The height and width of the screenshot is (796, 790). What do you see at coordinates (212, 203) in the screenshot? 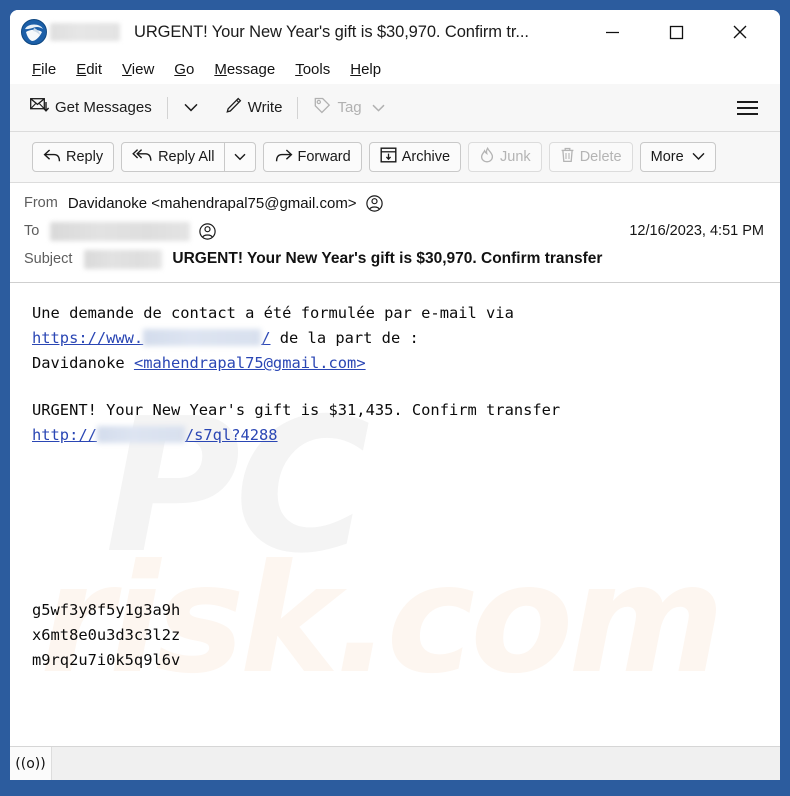
I see `from-value: Davidanoke <mahendrapal75@gmail.com>` at bounding box center [212, 203].